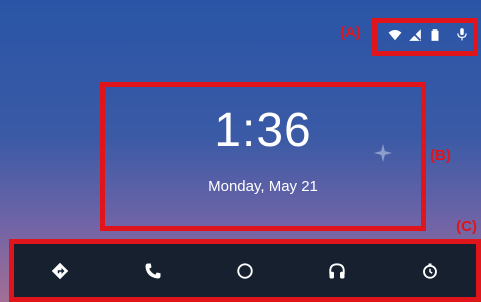 This screenshot has width=481, height=302. I want to click on battery-icon, so click(435, 35).